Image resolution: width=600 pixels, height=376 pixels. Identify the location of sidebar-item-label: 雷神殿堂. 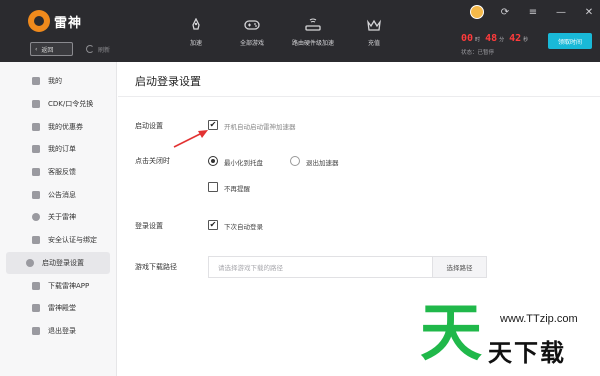
(62, 308).